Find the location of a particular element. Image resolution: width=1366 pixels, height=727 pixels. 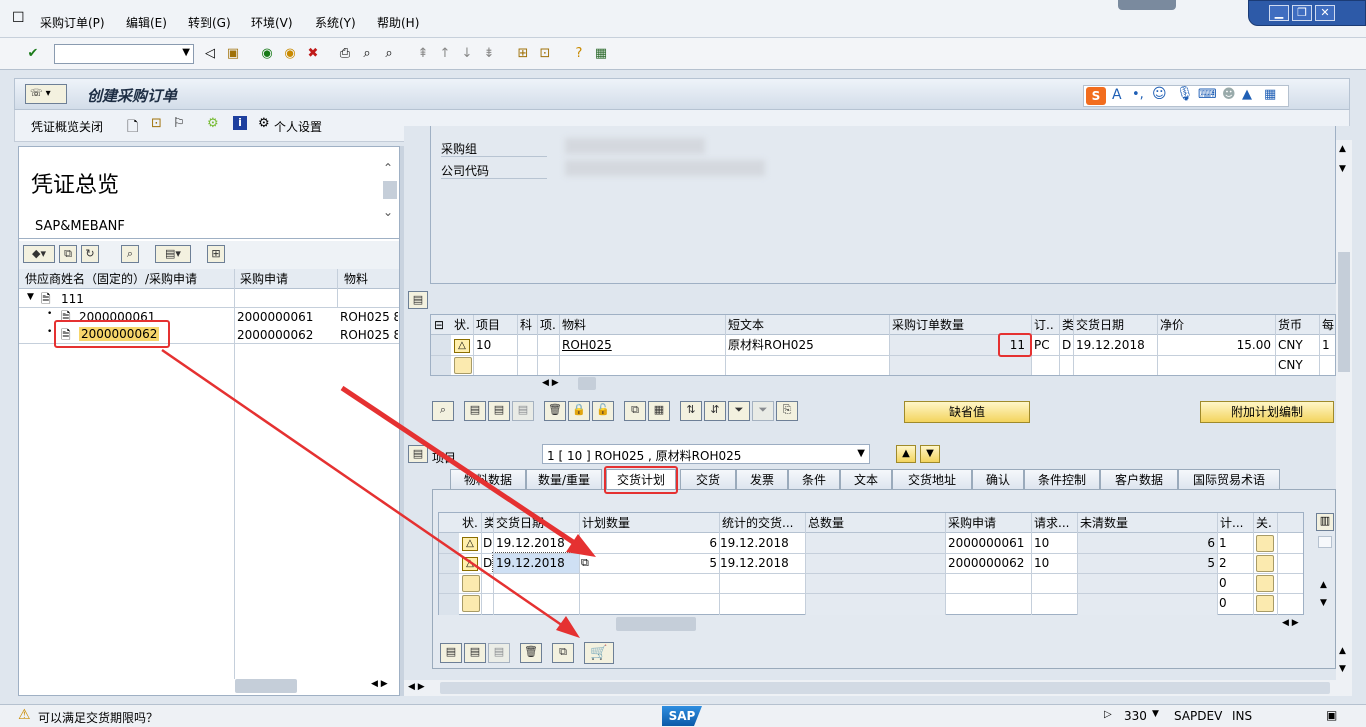

sap-logo: SAP is located at coordinates (682, 716).